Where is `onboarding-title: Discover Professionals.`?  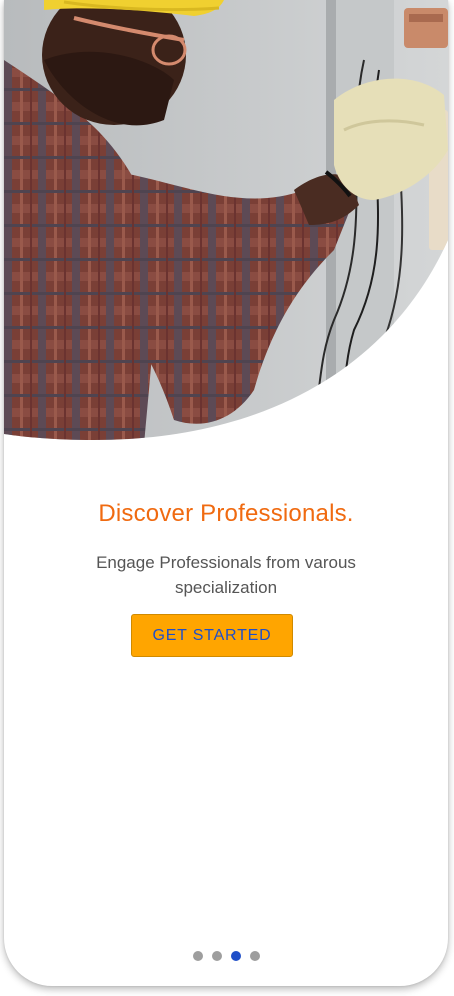
onboarding-title: Discover Professionals. is located at coordinates (226, 513).